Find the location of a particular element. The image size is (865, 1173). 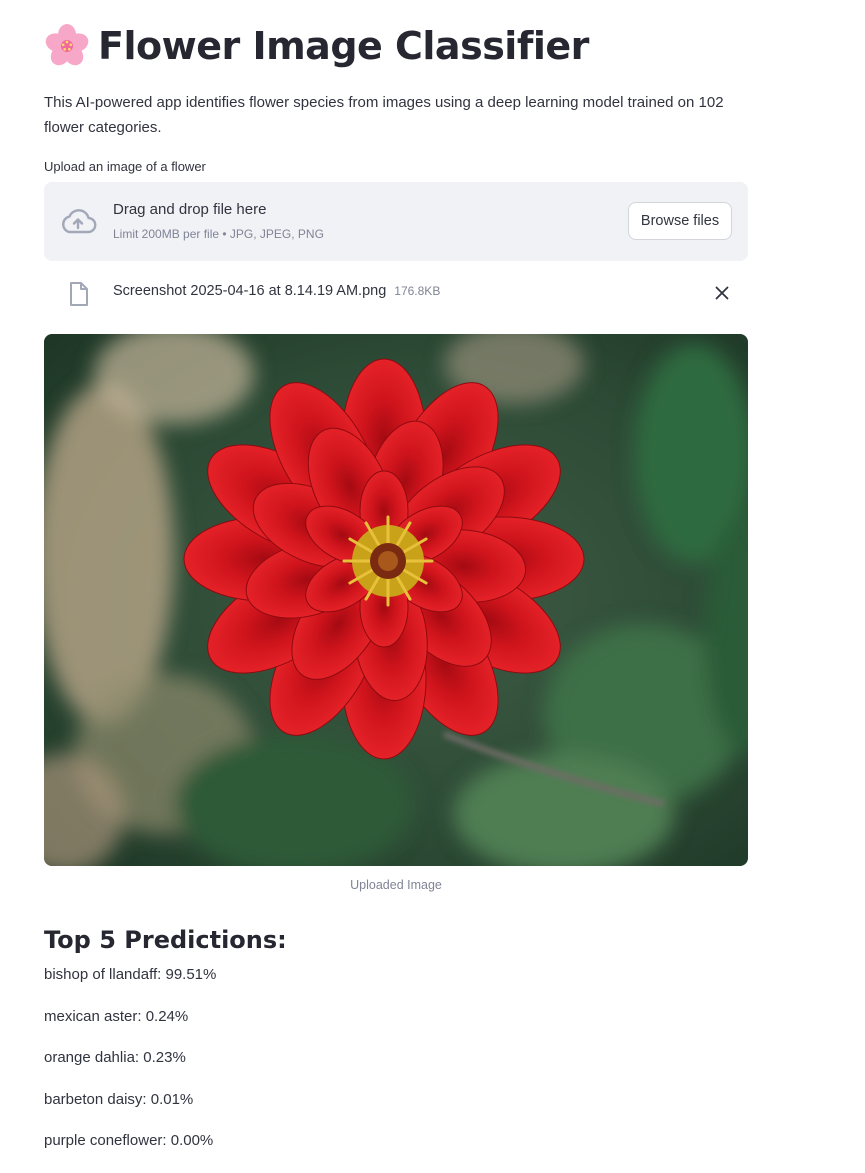

prediction-item: orange dahlia: 0.23% is located at coordinates (115, 1057).